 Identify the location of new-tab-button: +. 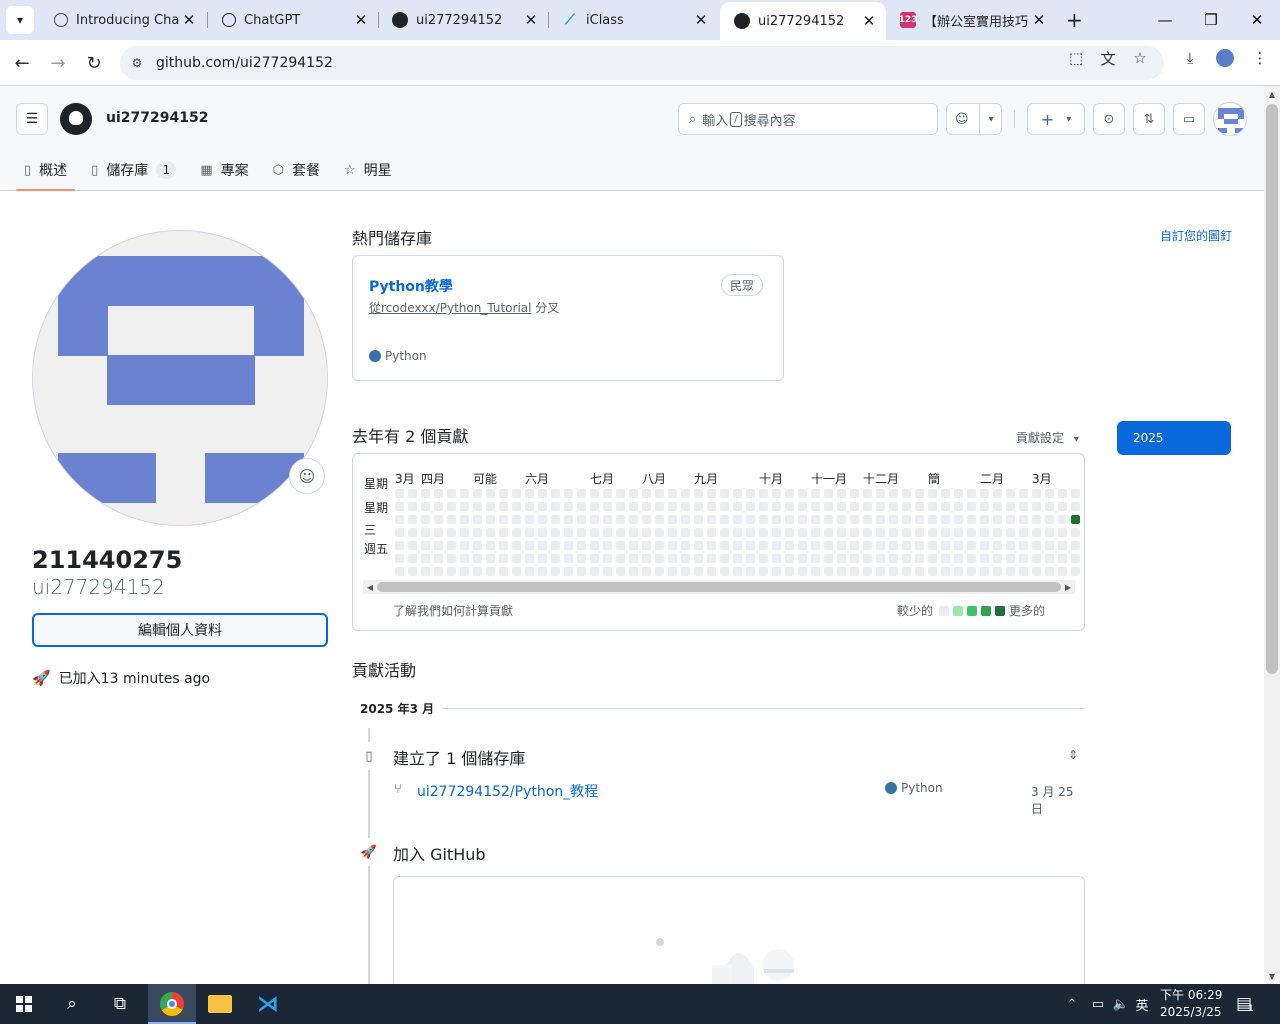
(1075, 20).